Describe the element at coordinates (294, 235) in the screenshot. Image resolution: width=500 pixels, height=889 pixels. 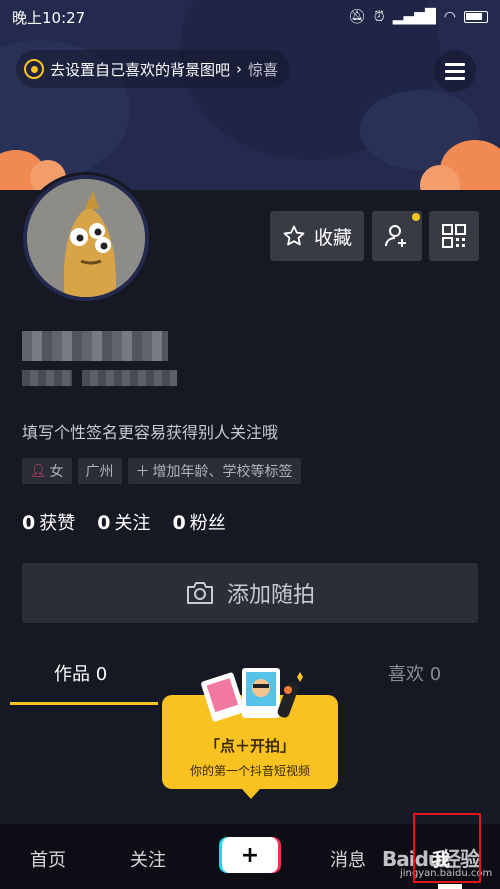
I see `star-icon` at that location.